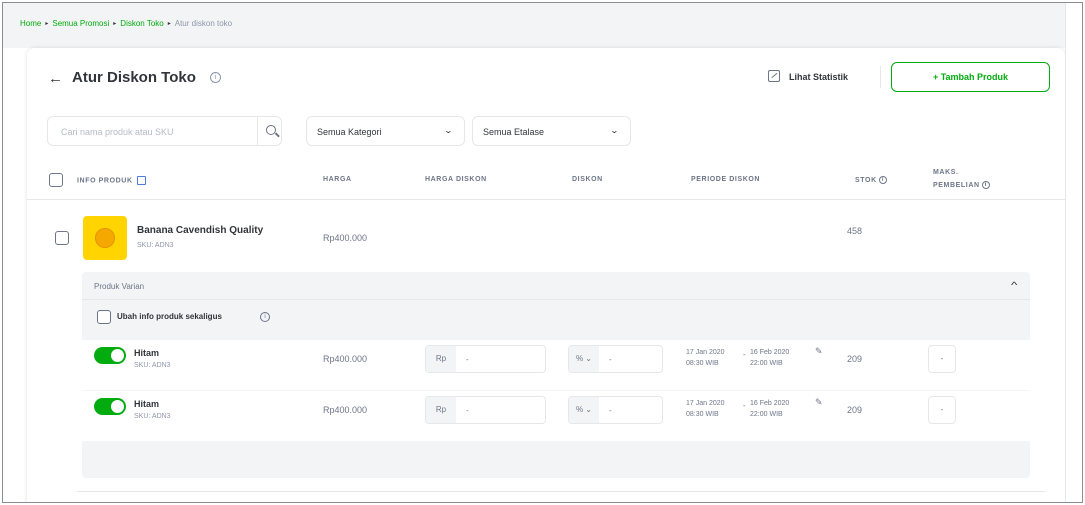 The width and height of the screenshot is (1085, 505). I want to click on variant-panel-header: Produk Varian ^, so click(556, 286).